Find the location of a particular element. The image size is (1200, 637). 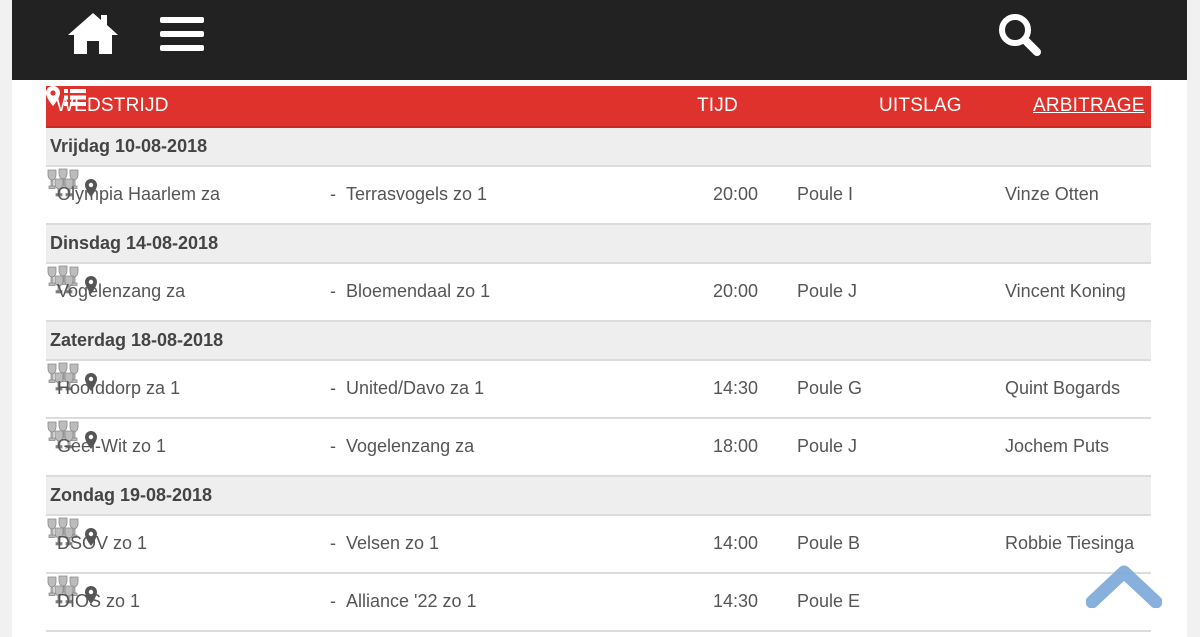

away-team: Terrasvogels zo 1 is located at coordinates (417, 194).